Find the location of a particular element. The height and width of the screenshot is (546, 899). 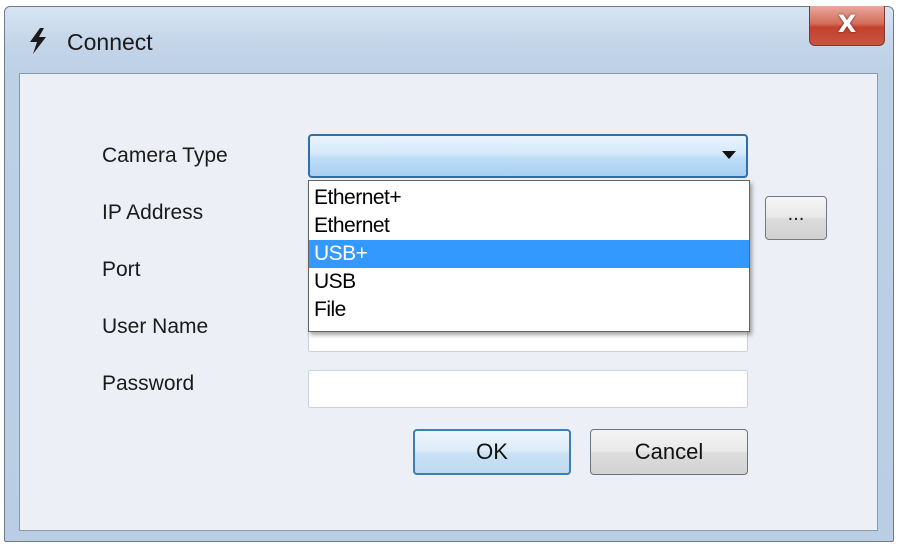

dropdown-option-usb: USB is located at coordinates (529, 282).